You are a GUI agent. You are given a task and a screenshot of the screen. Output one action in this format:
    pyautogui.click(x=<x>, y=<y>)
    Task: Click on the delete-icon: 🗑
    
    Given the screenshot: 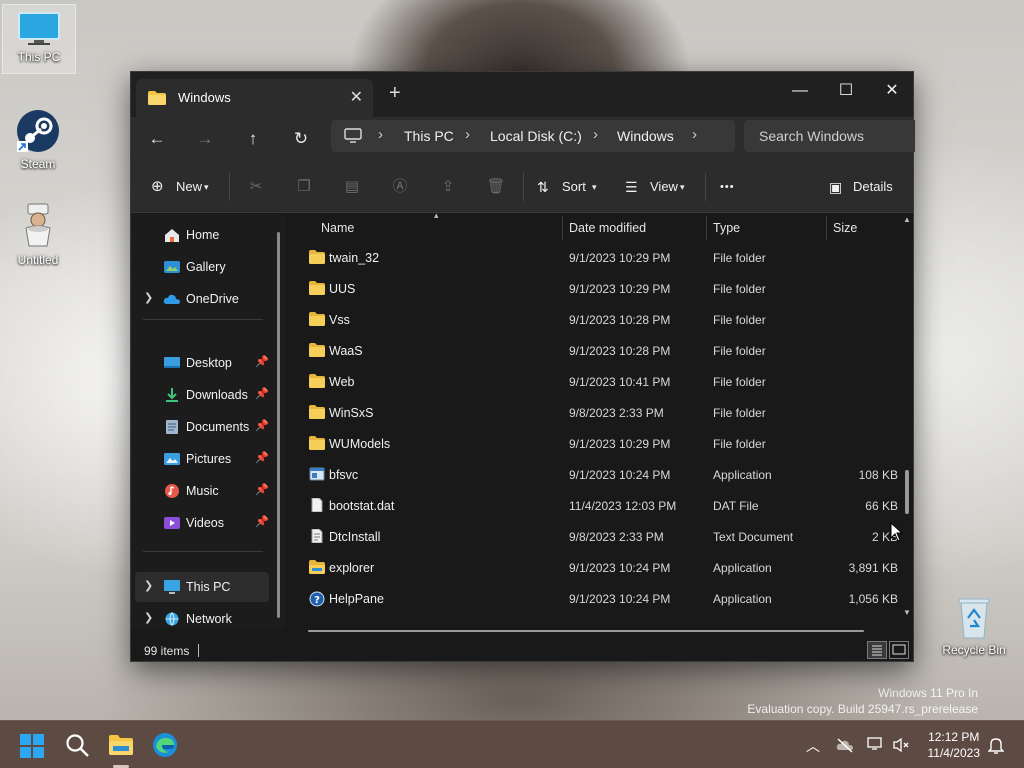 What is the action you would take?
    pyautogui.click(x=496, y=187)
    